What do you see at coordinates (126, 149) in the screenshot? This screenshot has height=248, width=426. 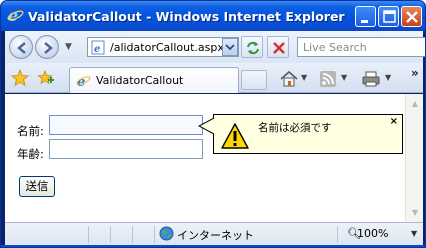 I see `age-field` at bounding box center [126, 149].